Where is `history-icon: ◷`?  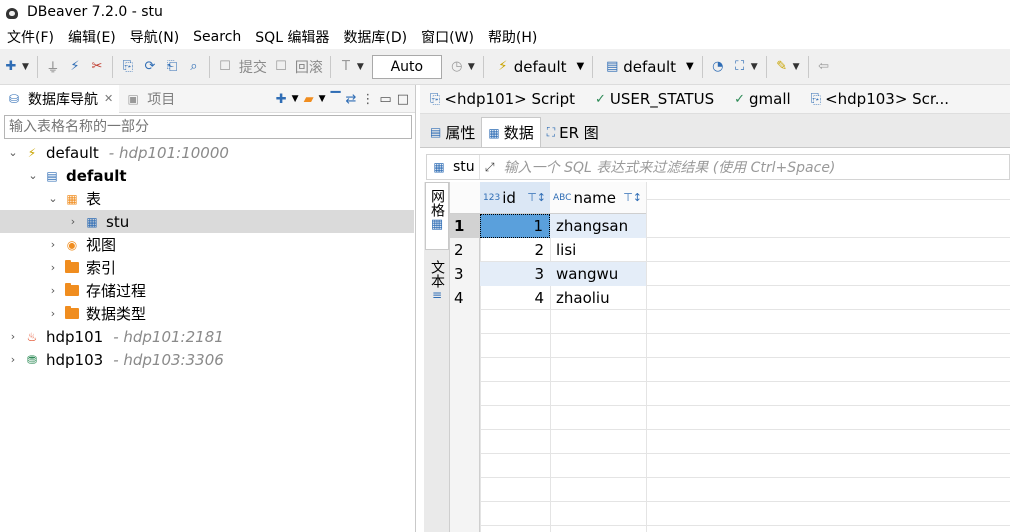 history-icon: ◷ is located at coordinates (457, 67).